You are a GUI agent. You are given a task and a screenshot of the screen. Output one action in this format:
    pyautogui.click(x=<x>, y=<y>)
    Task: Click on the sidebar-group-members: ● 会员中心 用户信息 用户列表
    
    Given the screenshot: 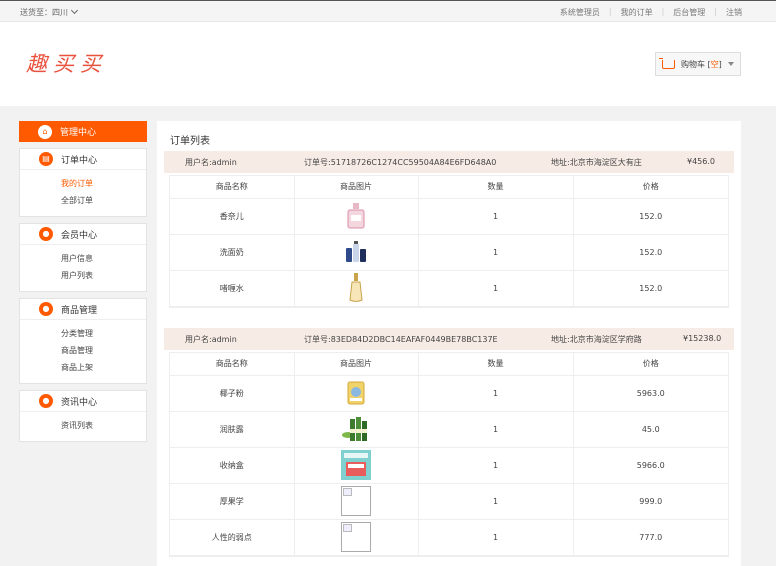 What is the action you would take?
    pyautogui.click(x=83, y=257)
    